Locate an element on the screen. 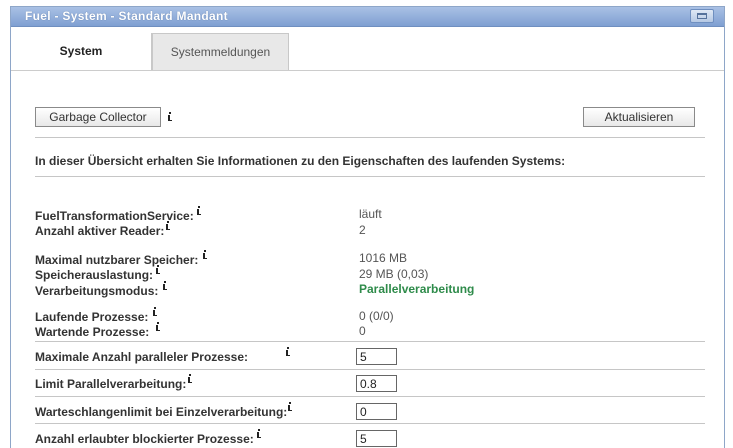 The height and width of the screenshot is (448, 733). reader-label: Anzahl aktiver Reader: is located at coordinates (100, 231).